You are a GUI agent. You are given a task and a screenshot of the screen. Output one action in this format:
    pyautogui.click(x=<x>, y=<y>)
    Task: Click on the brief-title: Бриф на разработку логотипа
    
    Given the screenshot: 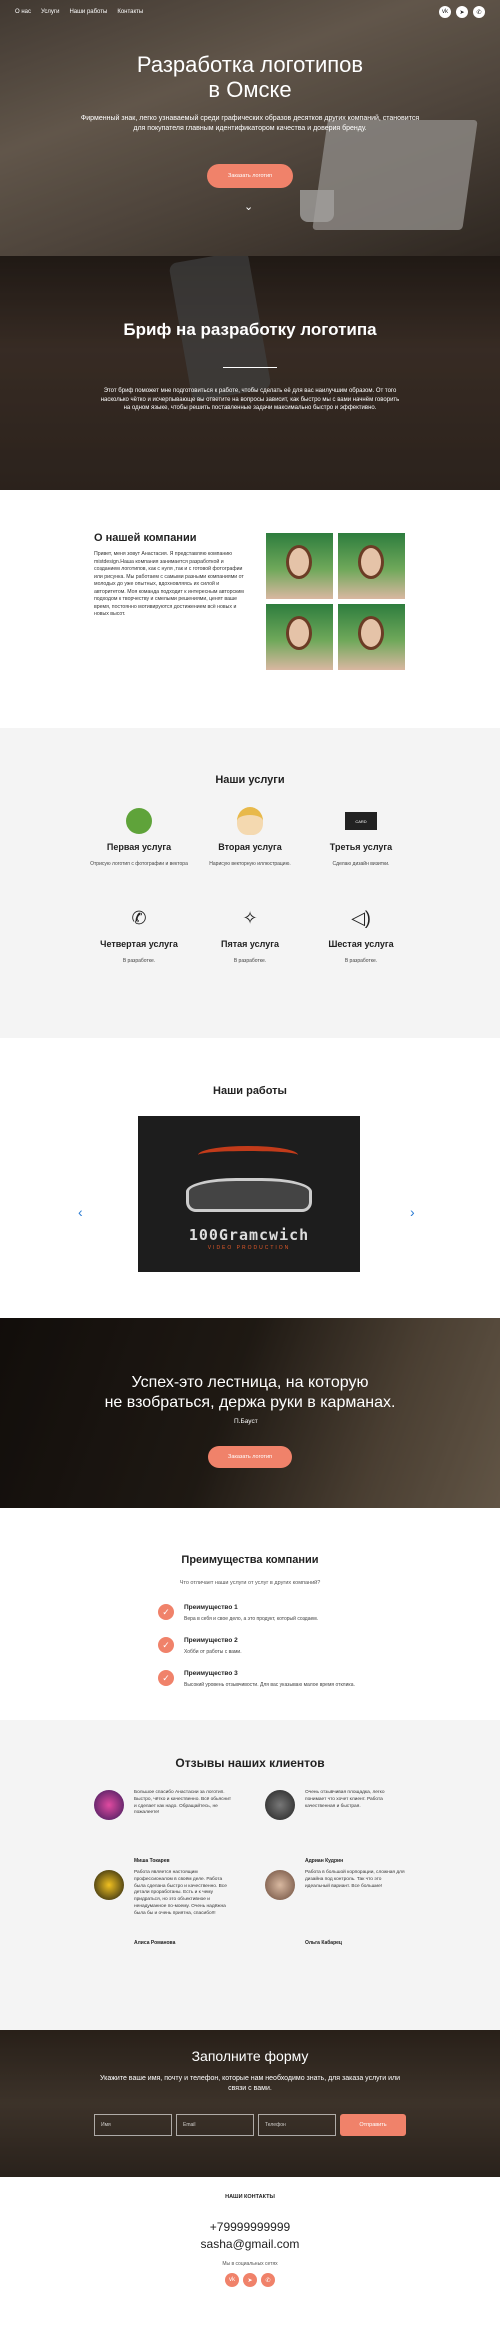 What is the action you would take?
    pyautogui.click(x=250, y=329)
    